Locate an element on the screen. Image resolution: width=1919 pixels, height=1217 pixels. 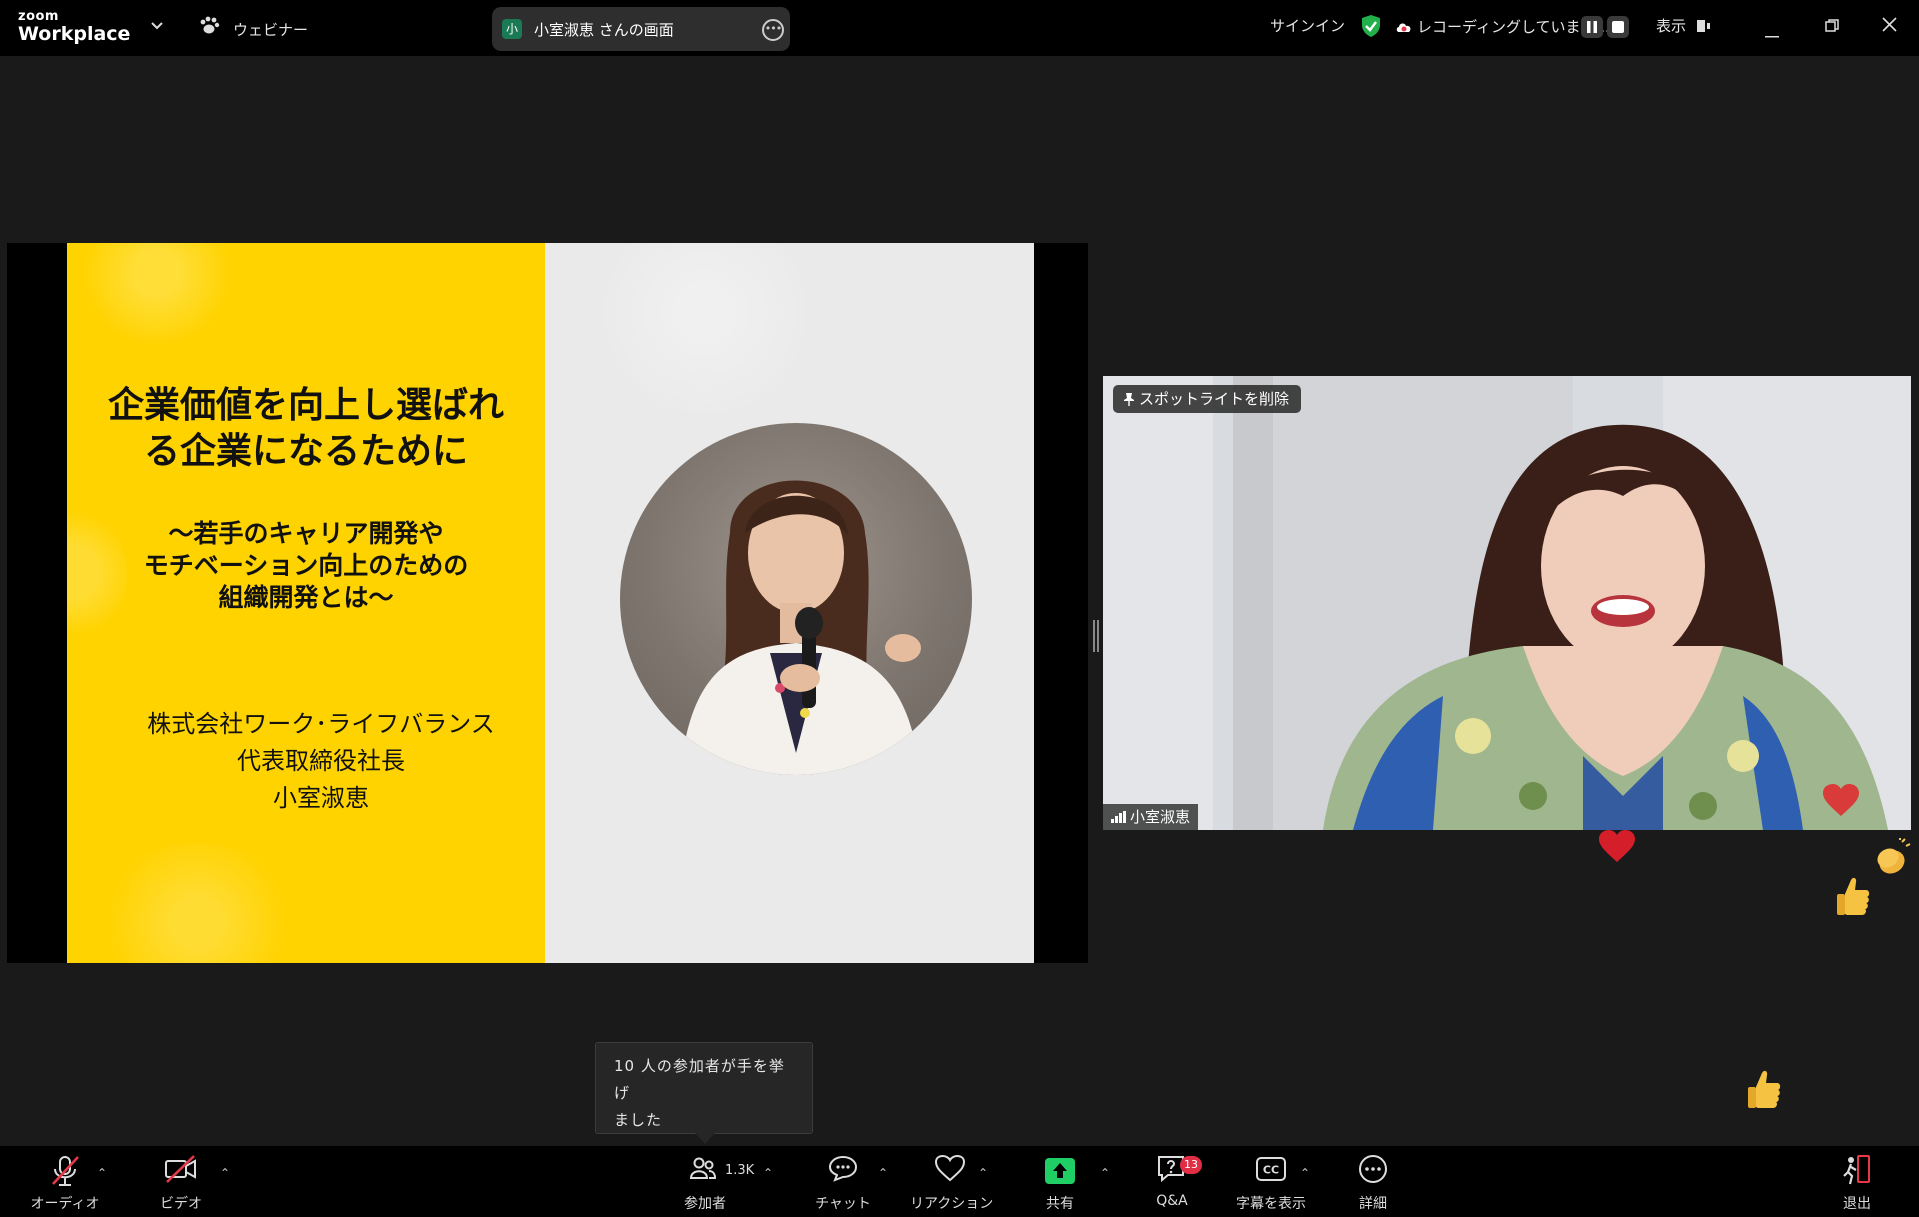
chat-options-caret: ⌃ is located at coordinates (883, 1173).